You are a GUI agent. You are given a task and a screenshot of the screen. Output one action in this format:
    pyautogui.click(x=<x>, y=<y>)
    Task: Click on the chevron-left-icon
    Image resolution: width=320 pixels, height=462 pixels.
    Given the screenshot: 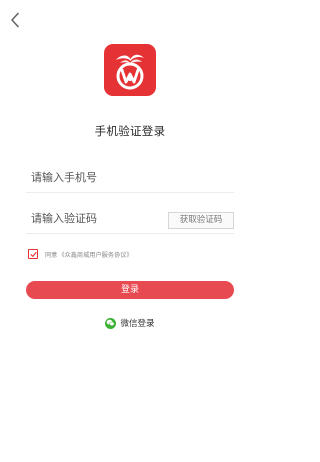 What is the action you would take?
    pyautogui.click(x=15, y=20)
    